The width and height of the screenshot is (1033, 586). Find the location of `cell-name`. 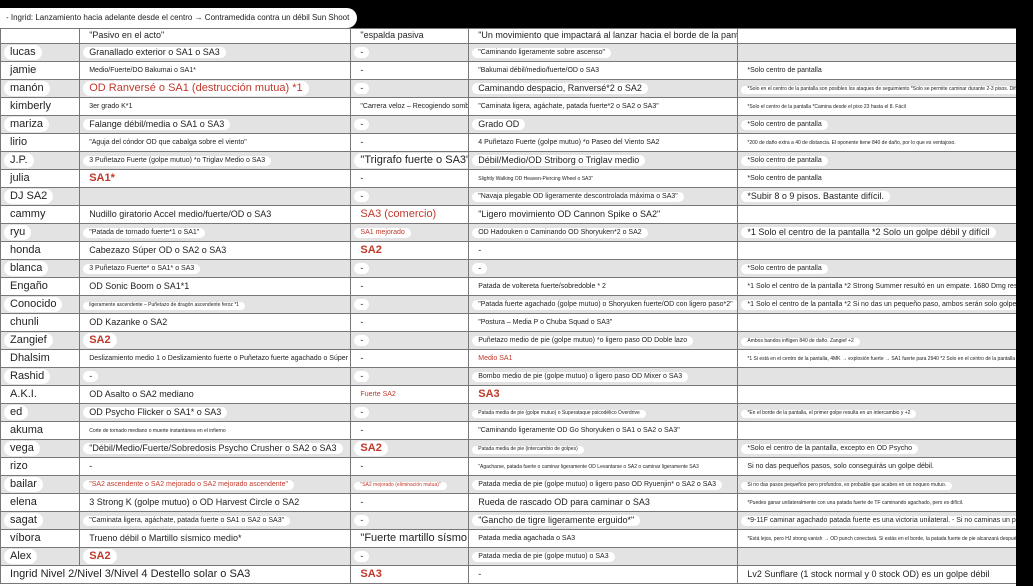

cell-name is located at coordinates (40, 36).